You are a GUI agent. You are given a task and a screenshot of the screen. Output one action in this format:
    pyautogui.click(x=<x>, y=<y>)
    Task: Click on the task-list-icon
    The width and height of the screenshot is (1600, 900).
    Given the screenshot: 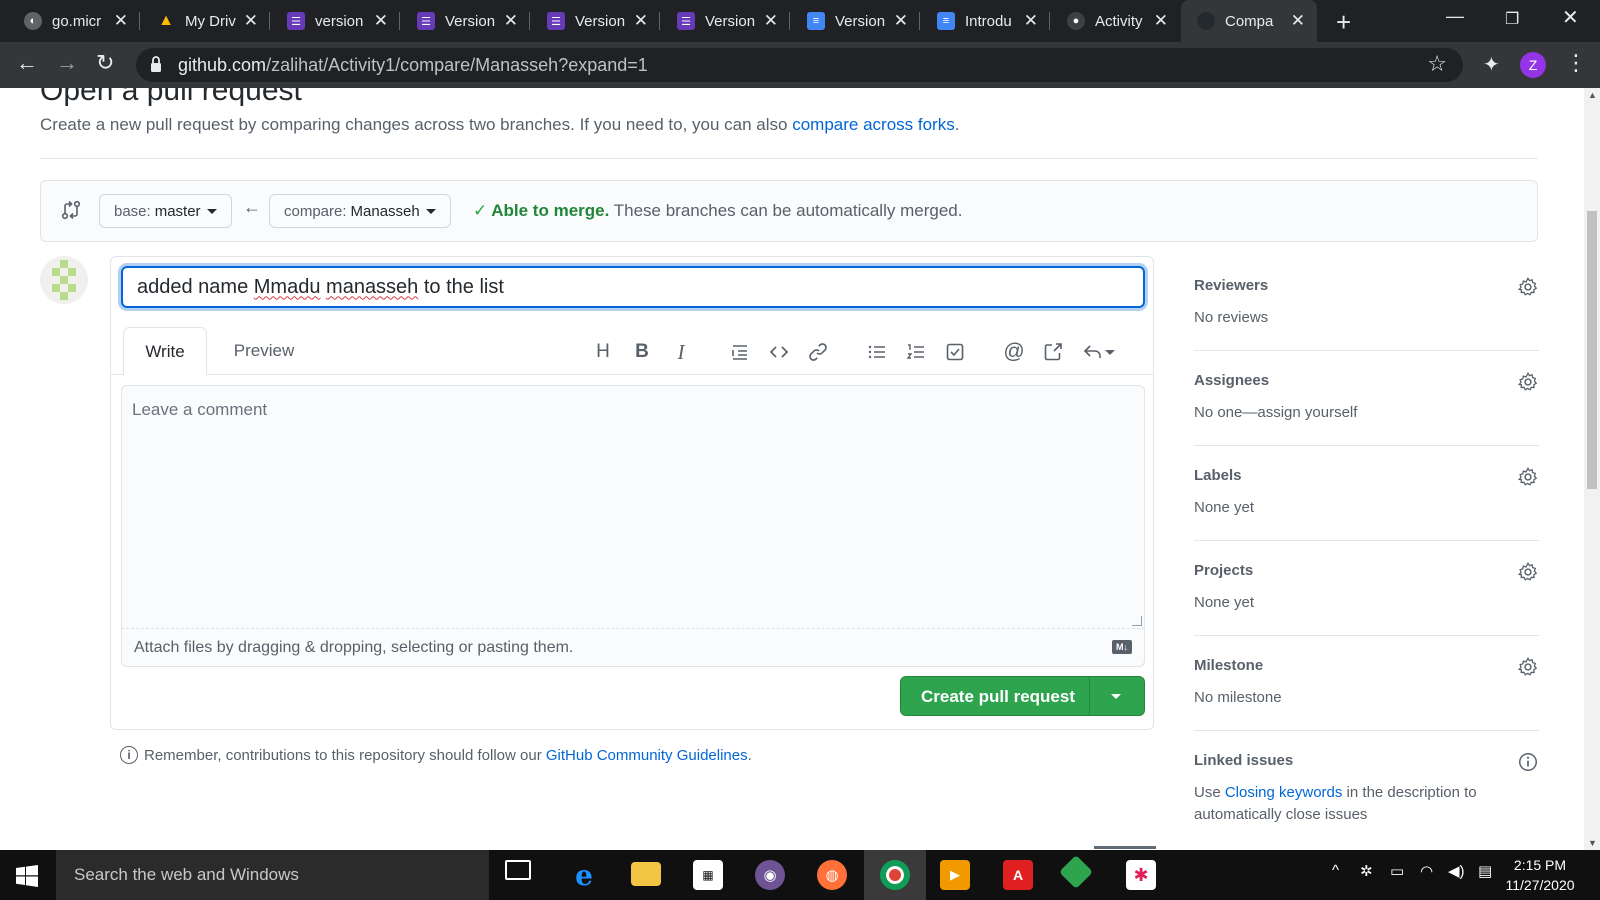 What is the action you would take?
    pyautogui.click(x=955, y=352)
    